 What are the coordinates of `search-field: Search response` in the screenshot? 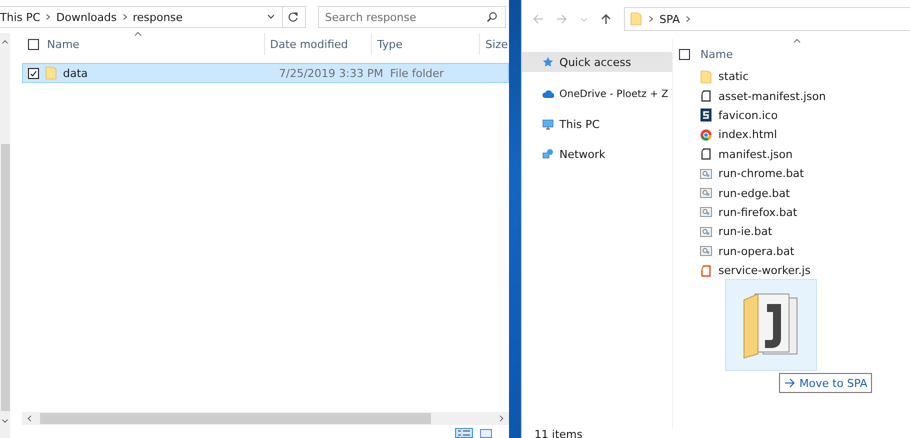 It's located at (412, 17).